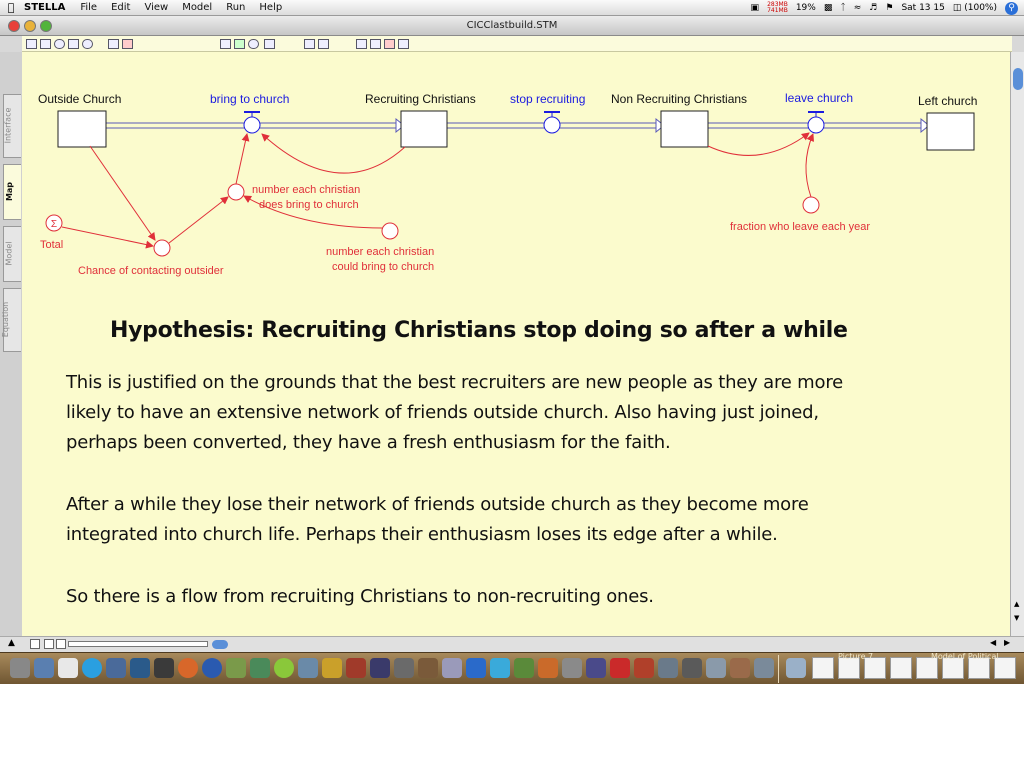 The image size is (1024, 768). Describe the element at coordinates (306, 190) in the screenshot. I see `label-number-does-line1: number each christian` at that location.